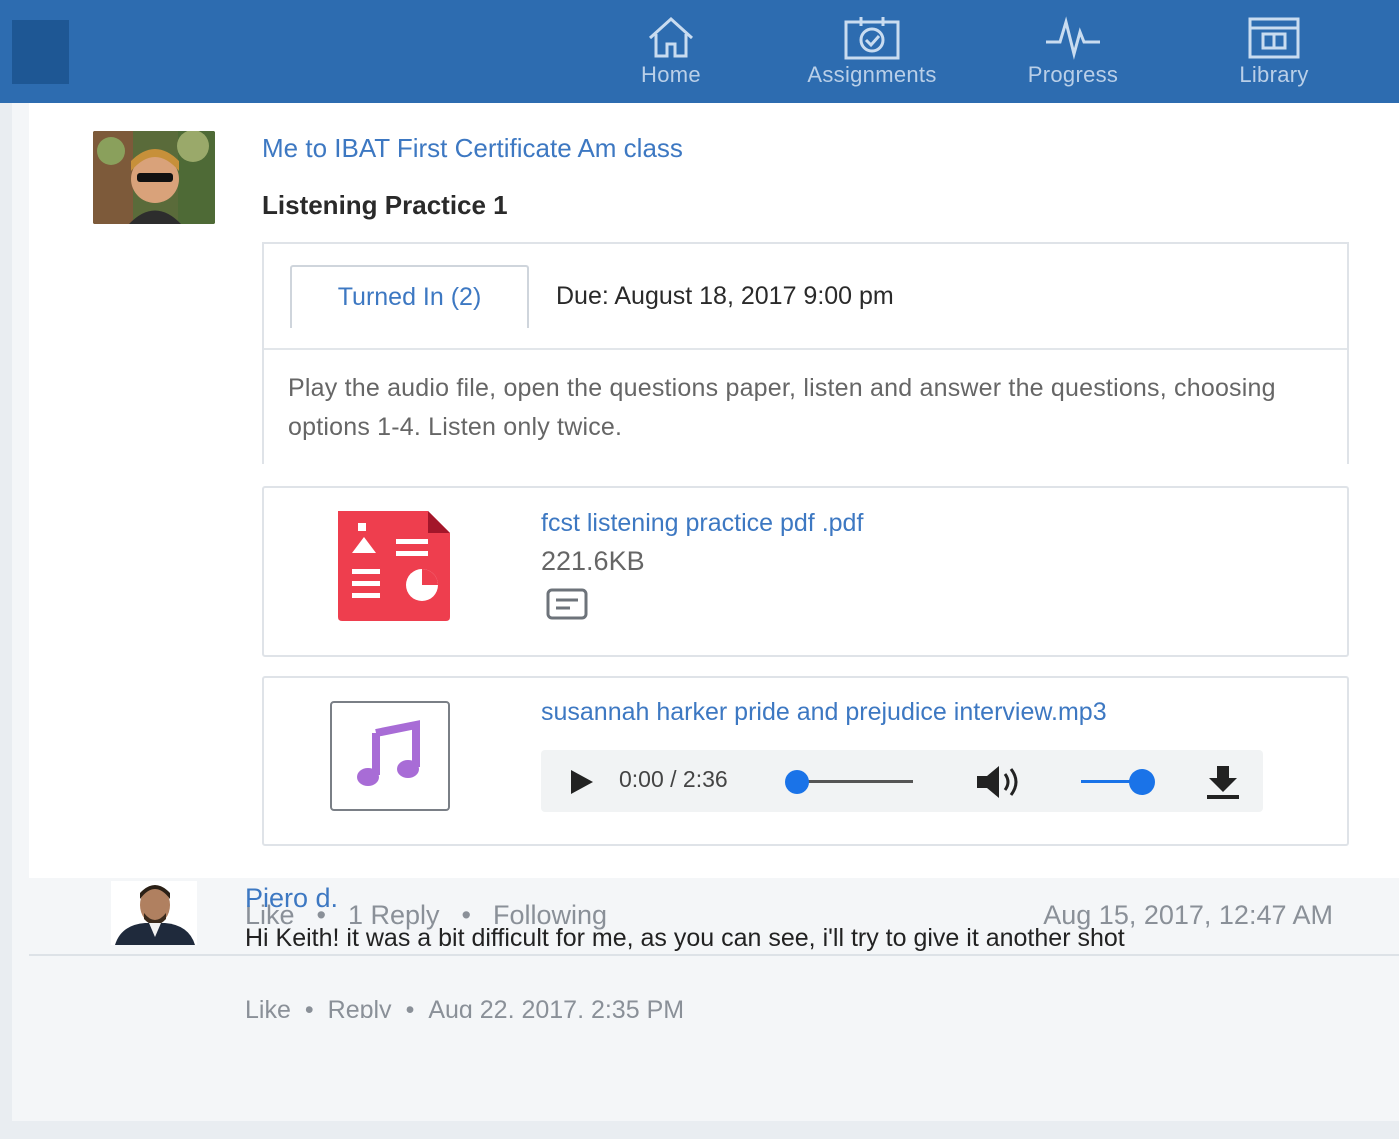 This screenshot has width=1399, height=1139. Describe the element at coordinates (394, 566) in the screenshot. I see `pdf-file-icon` at that location.